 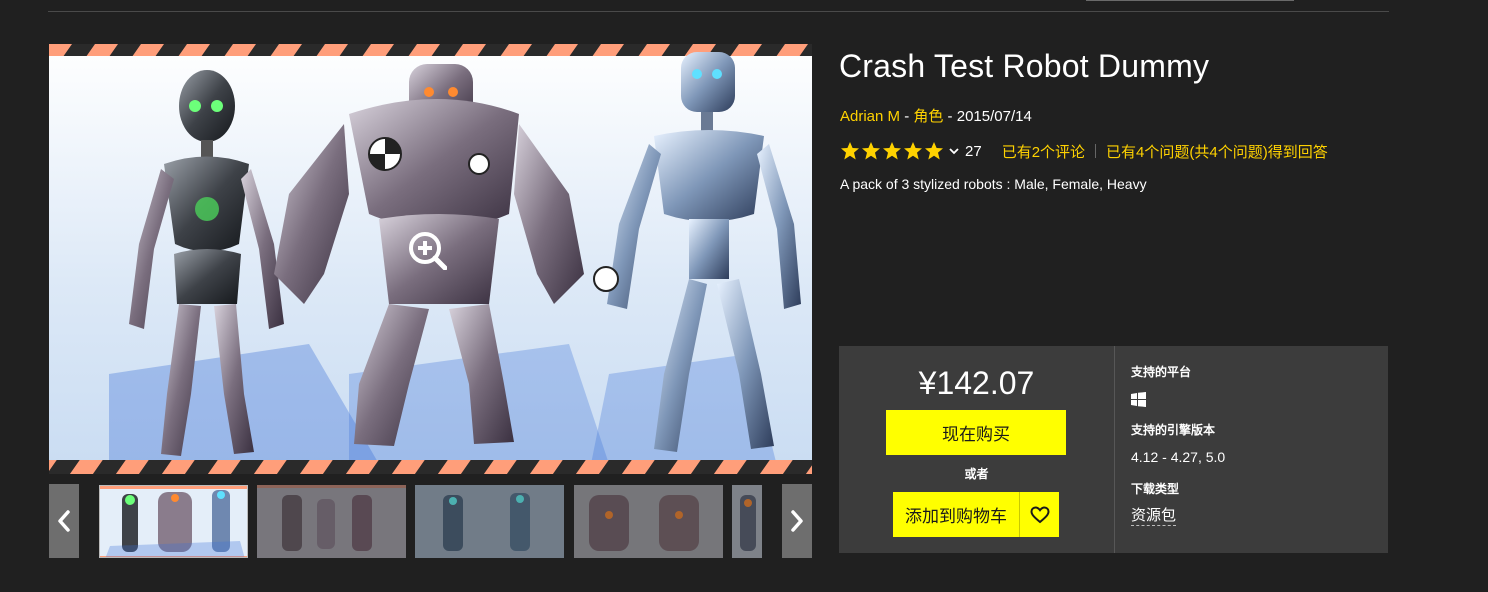 What do you see at coordinates (427, 250) in the screenshot?
I see `zoom-in-icon` at bounding box center [427, 250].